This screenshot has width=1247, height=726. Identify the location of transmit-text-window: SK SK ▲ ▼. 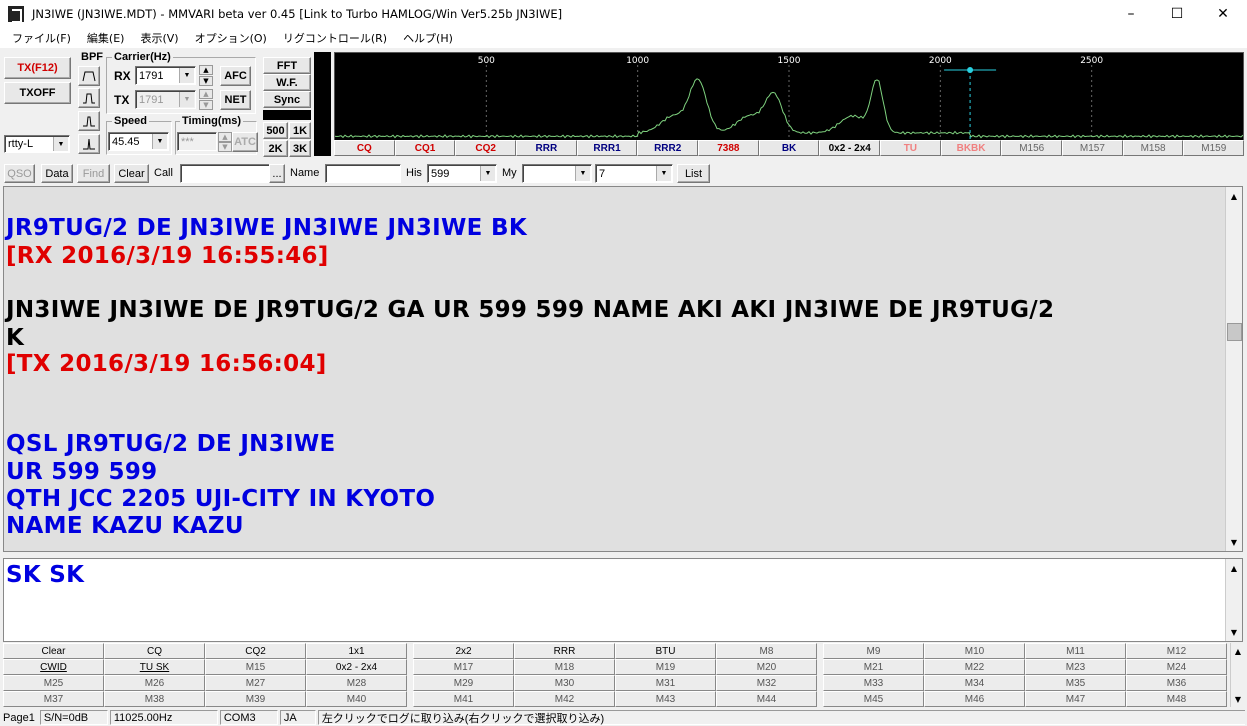
(623, 600).